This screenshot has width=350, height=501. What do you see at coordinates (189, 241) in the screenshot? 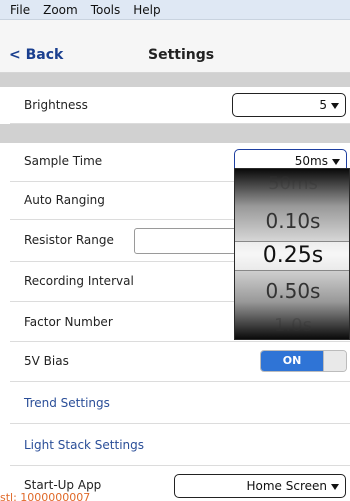
I see `resistor-range-input` at bounding box center [189, 241].